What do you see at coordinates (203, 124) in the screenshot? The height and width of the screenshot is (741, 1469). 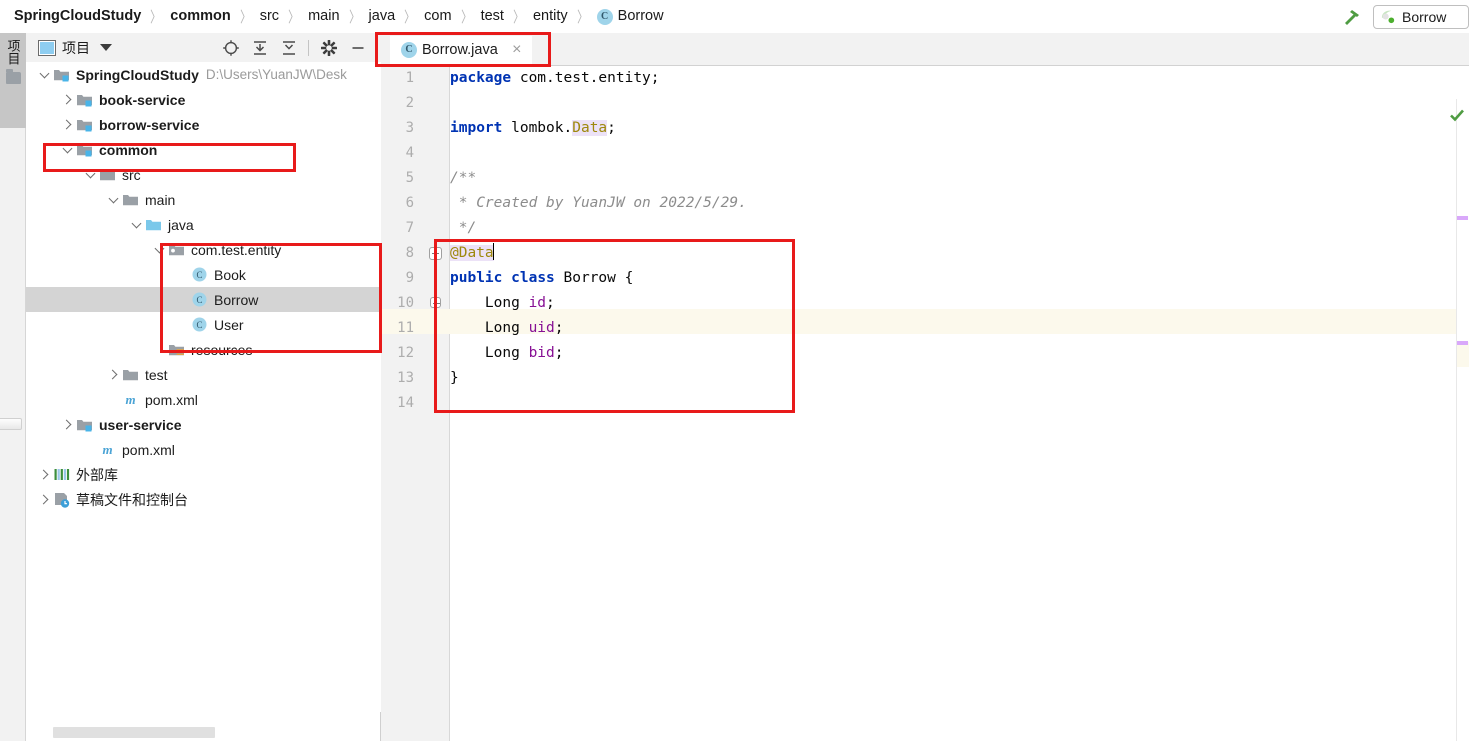 I see `tree-node: borrow-service` at bounding box center [203, 124].